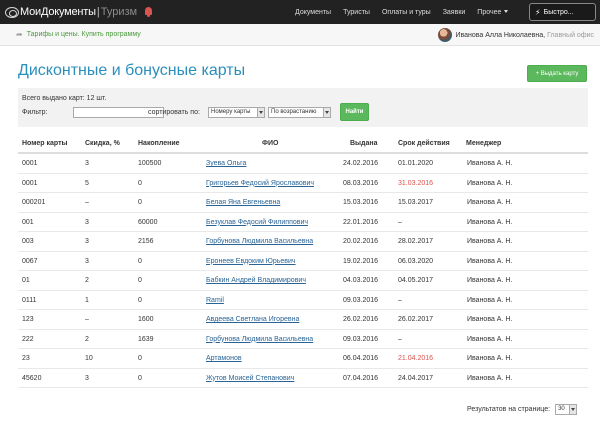  What do you see at coordinates (361, 280) in the screenshot?
I see `cell-issued-date: 04.03.2016` at bounding box center [361, 280].